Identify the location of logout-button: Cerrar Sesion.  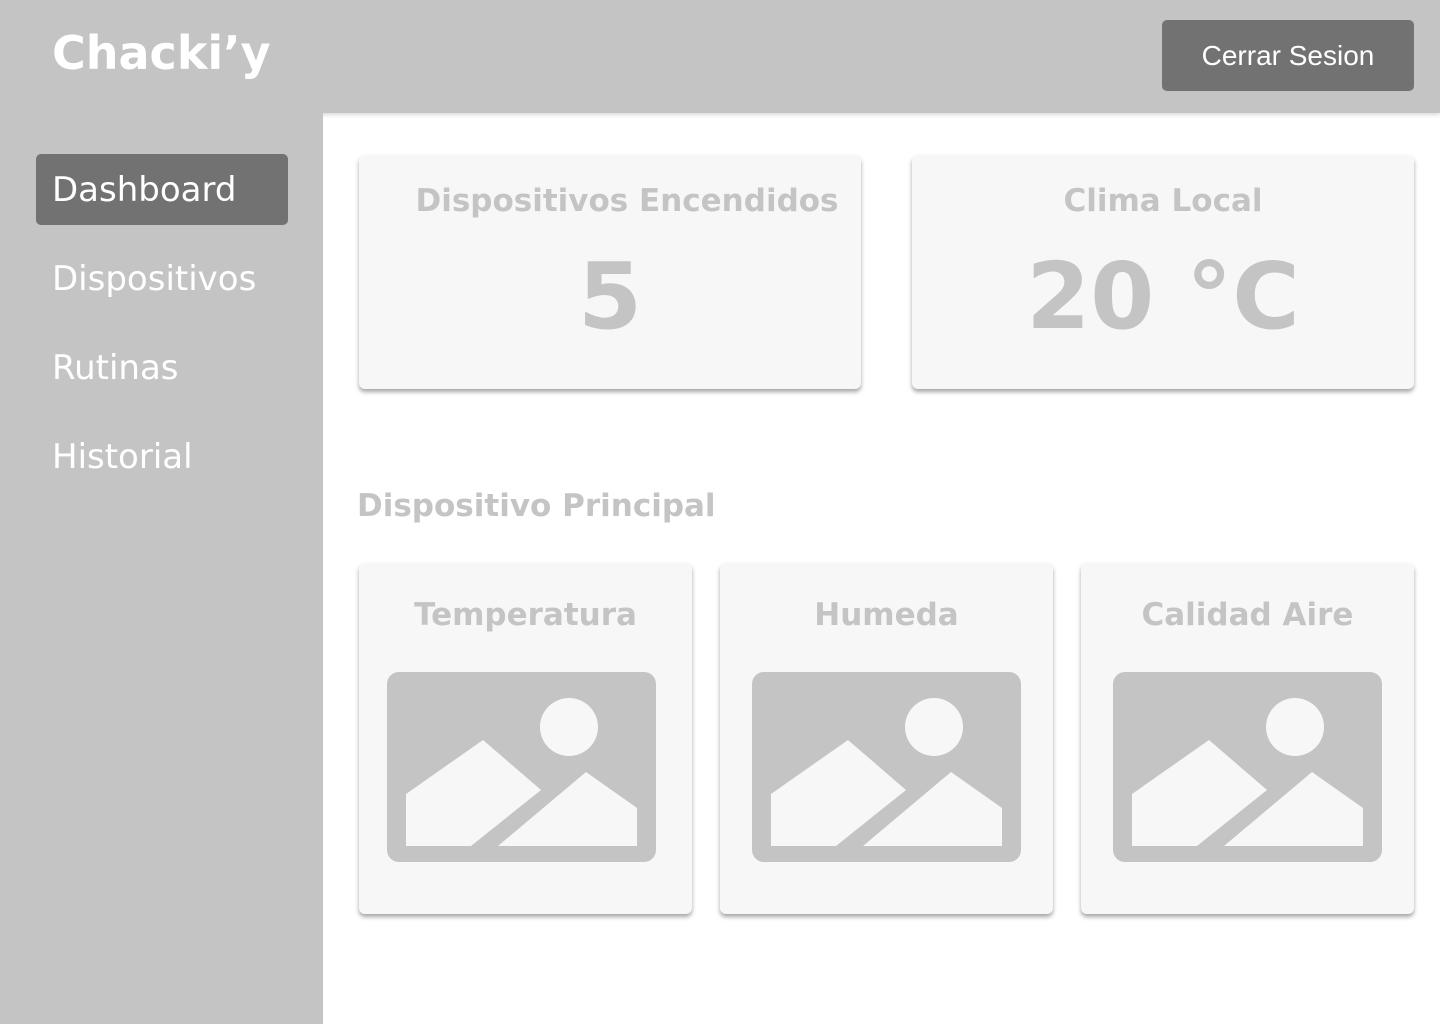
(1288, 55).